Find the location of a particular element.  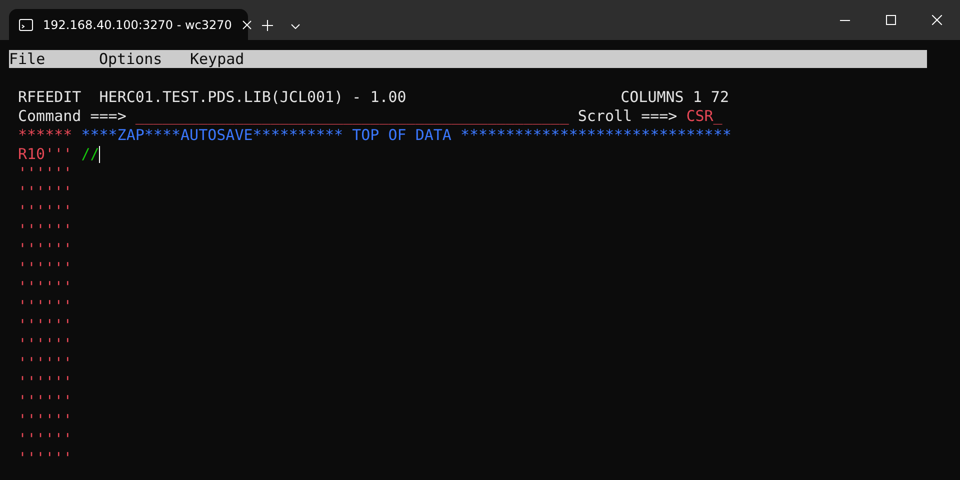

line-prefix: ****** is located at coordinates (45, 135).